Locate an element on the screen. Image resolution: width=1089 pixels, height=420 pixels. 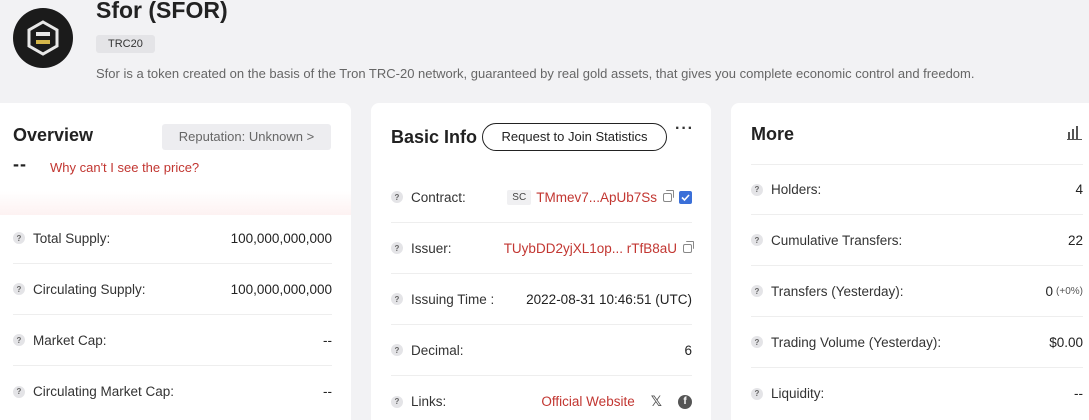
basic-row-issuer: ? Issuer: TUybDD2yjXL1op... rTfB8aU is located at coordinates (542, 248).